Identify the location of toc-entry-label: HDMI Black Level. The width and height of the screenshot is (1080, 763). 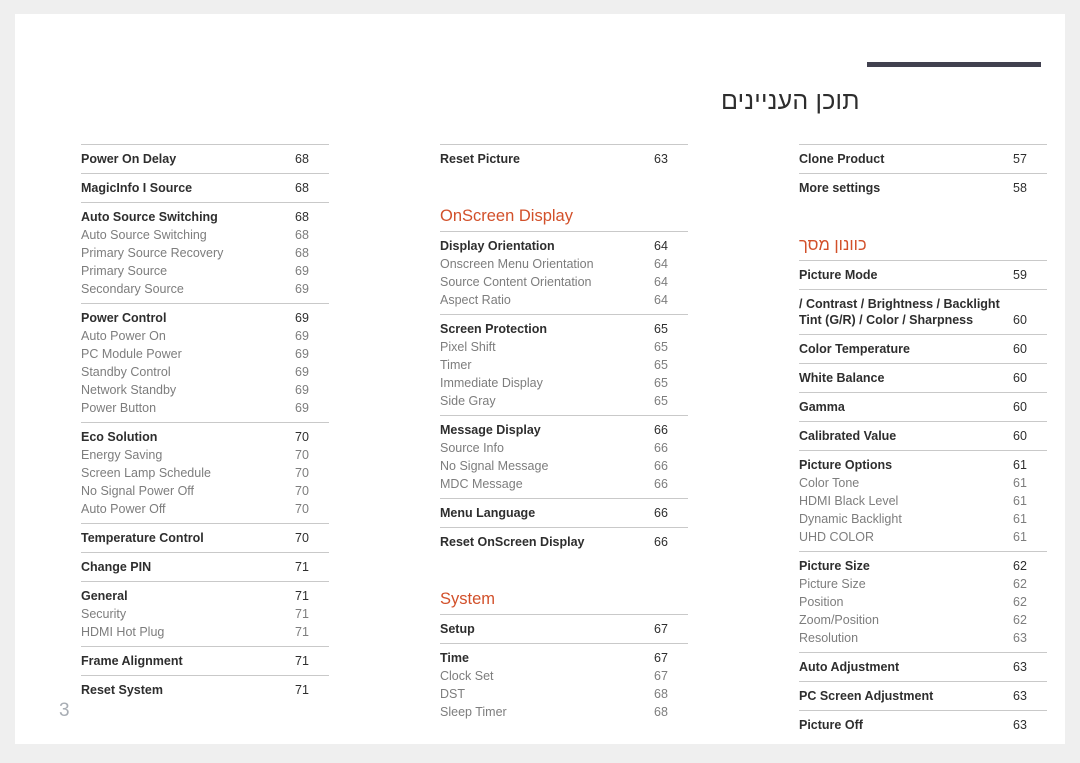
(849, 501).